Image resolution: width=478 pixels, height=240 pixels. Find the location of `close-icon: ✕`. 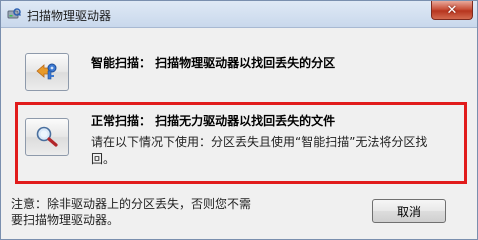

close-icon: ✕ is located at coordinates (452, 10).